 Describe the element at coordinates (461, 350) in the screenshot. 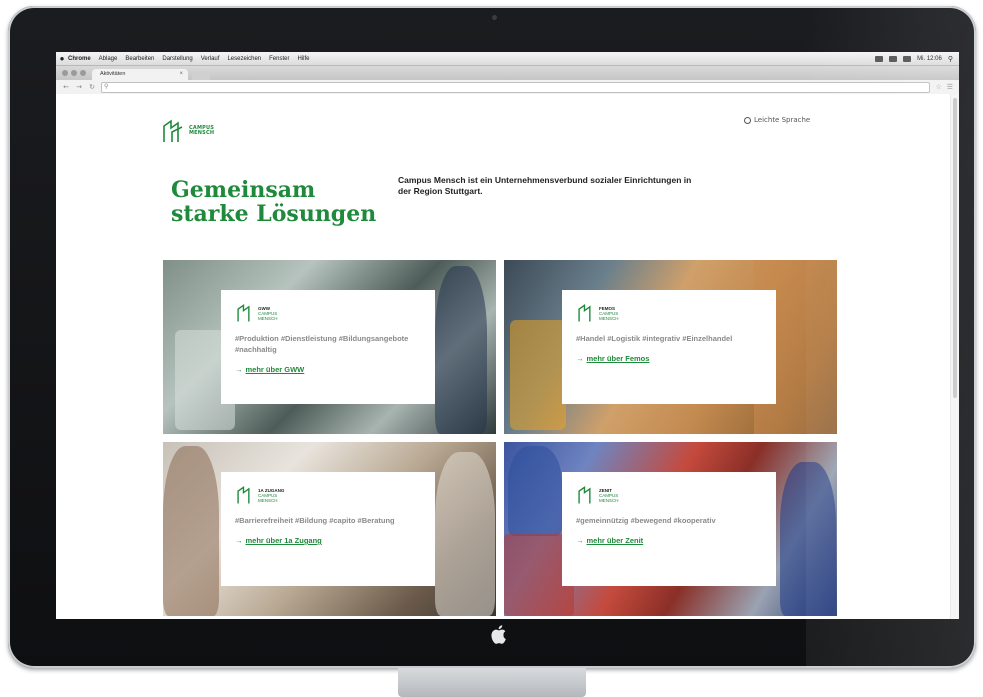

I see `photo-worker` at that location.